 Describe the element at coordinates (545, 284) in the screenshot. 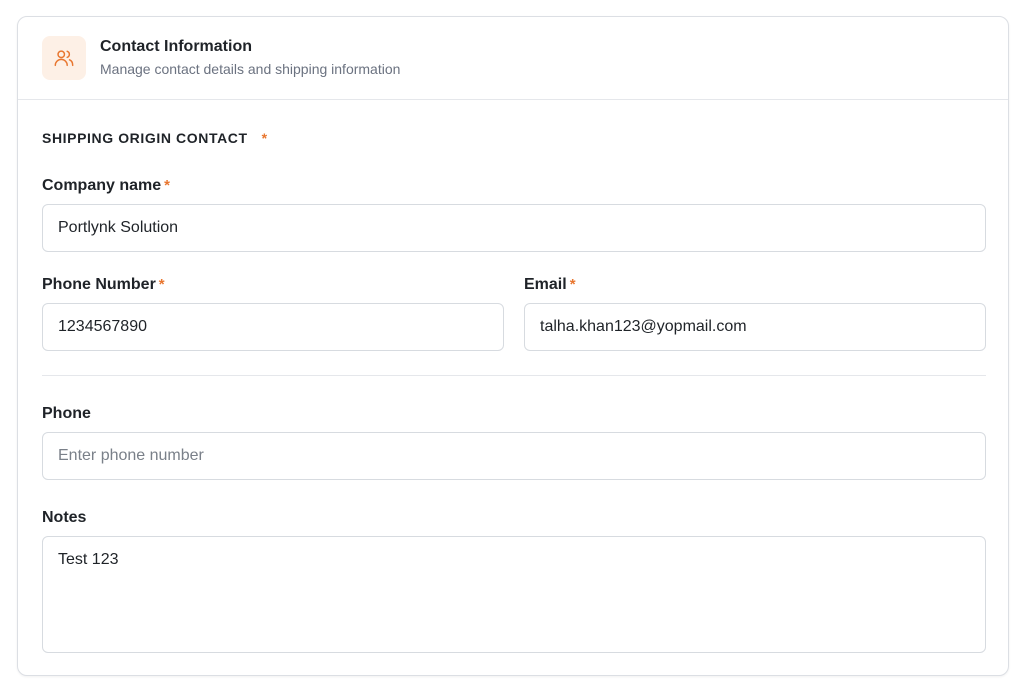

I see `email-label-text: Email` at that location.